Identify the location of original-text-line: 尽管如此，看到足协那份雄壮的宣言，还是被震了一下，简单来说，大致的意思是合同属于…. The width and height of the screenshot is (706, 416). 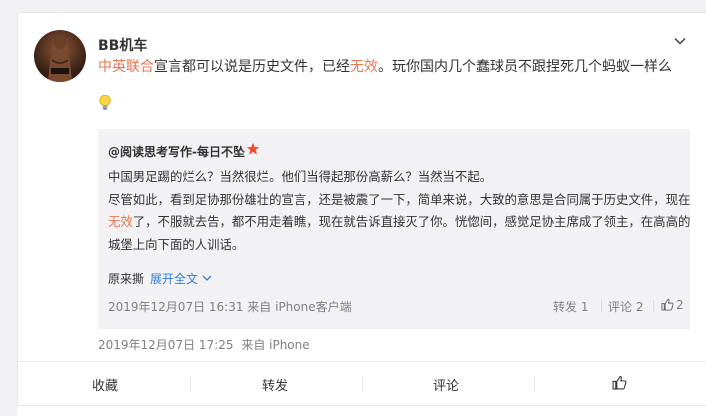
(399, 199).